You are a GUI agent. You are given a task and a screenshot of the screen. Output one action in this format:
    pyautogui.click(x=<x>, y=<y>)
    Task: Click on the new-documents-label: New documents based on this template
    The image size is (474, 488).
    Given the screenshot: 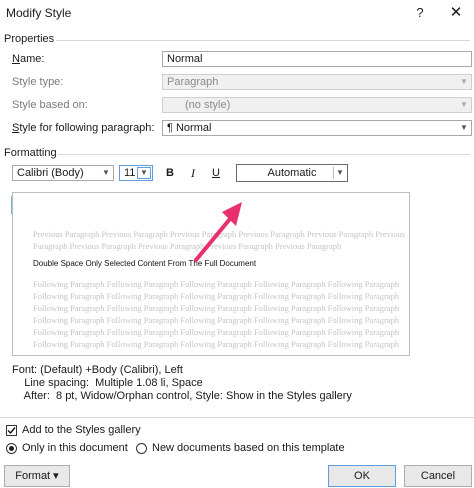 What is the action you would take?
    pyautogui.click(x=248, y=448)
    